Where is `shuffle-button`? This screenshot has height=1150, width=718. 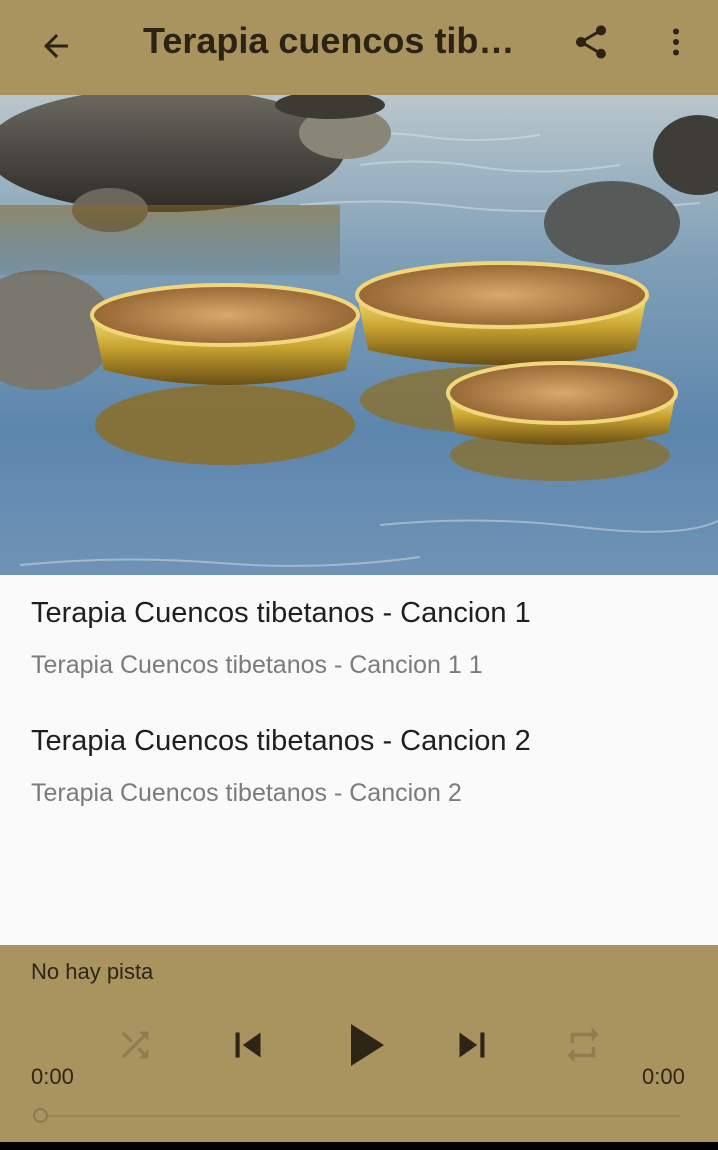
shuffle-button is located at coordinates (135, 1045).